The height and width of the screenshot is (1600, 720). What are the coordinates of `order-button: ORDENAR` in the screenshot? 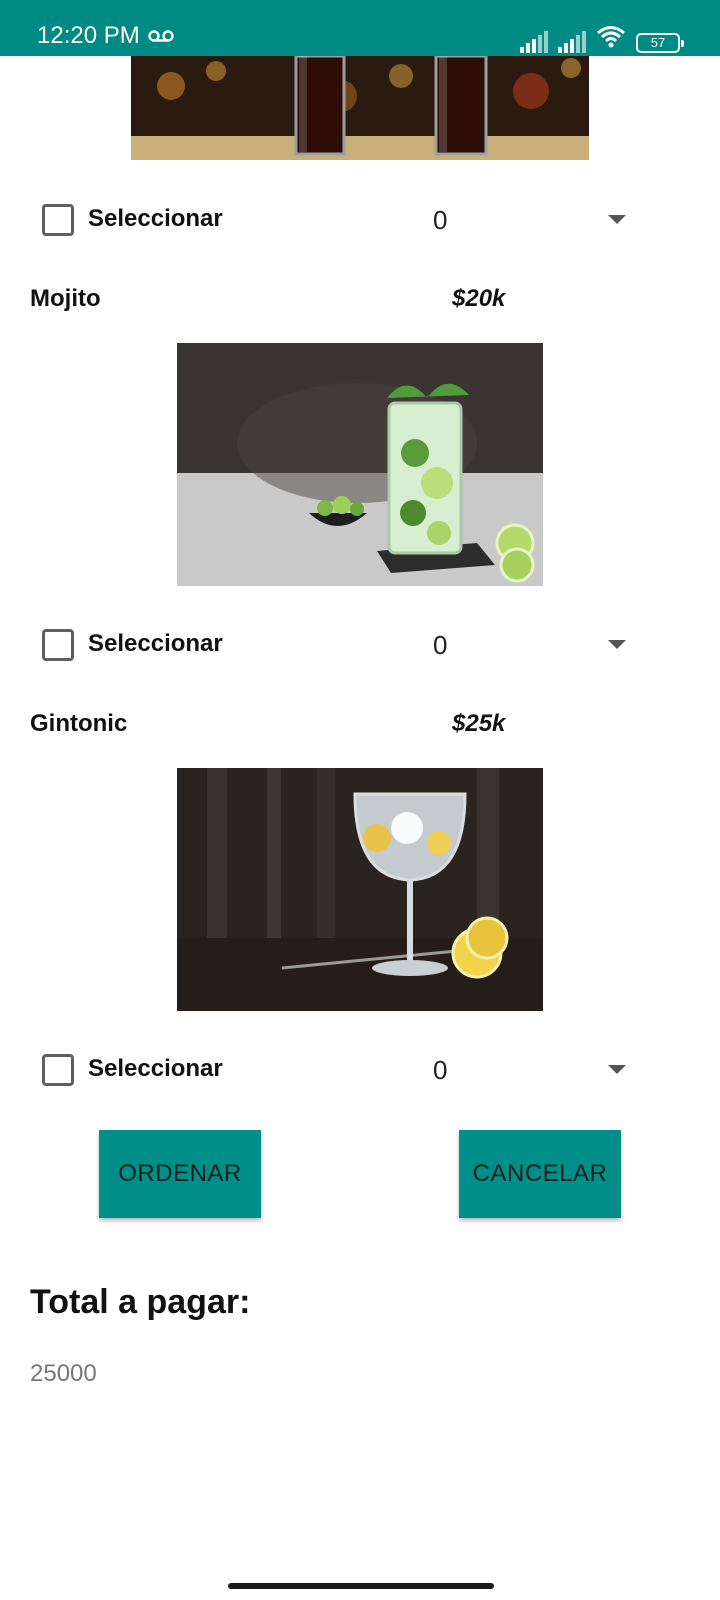 It's located at (180, 1174).